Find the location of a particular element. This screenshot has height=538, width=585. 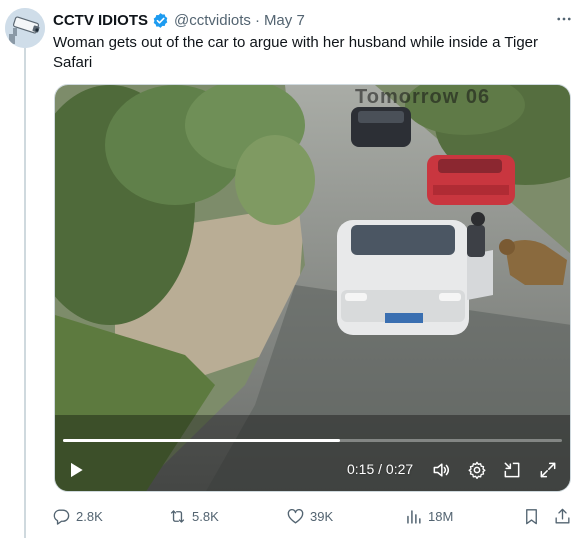

share-icon is located at coordinates (562, 516).